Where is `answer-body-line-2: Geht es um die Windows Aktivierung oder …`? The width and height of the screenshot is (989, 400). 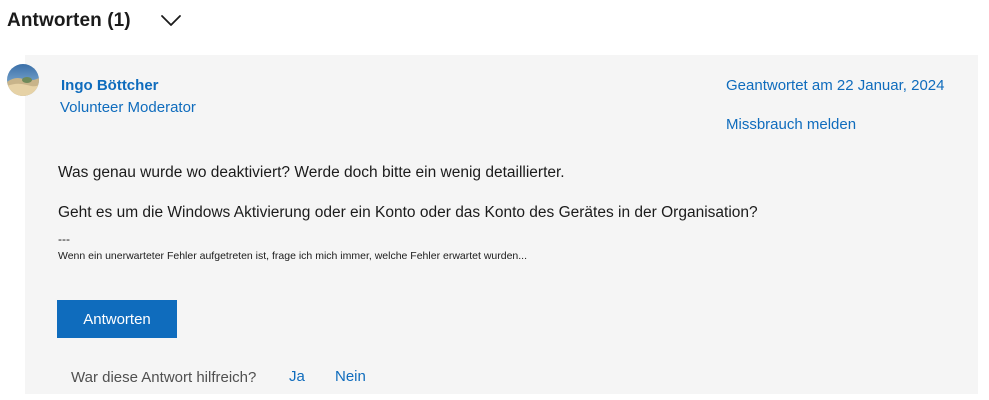
answer-body-line-2: Geht es um die Windows Aktivierung oder … is located at coordinates (408, 212).